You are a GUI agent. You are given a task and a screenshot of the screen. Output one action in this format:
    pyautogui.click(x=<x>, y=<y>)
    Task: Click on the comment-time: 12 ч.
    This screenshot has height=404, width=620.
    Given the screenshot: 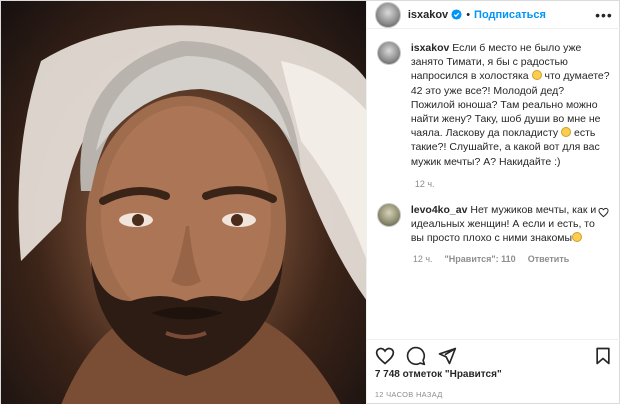 What is the action you would take?
    pyautogui.click(x=422, y=259)
    